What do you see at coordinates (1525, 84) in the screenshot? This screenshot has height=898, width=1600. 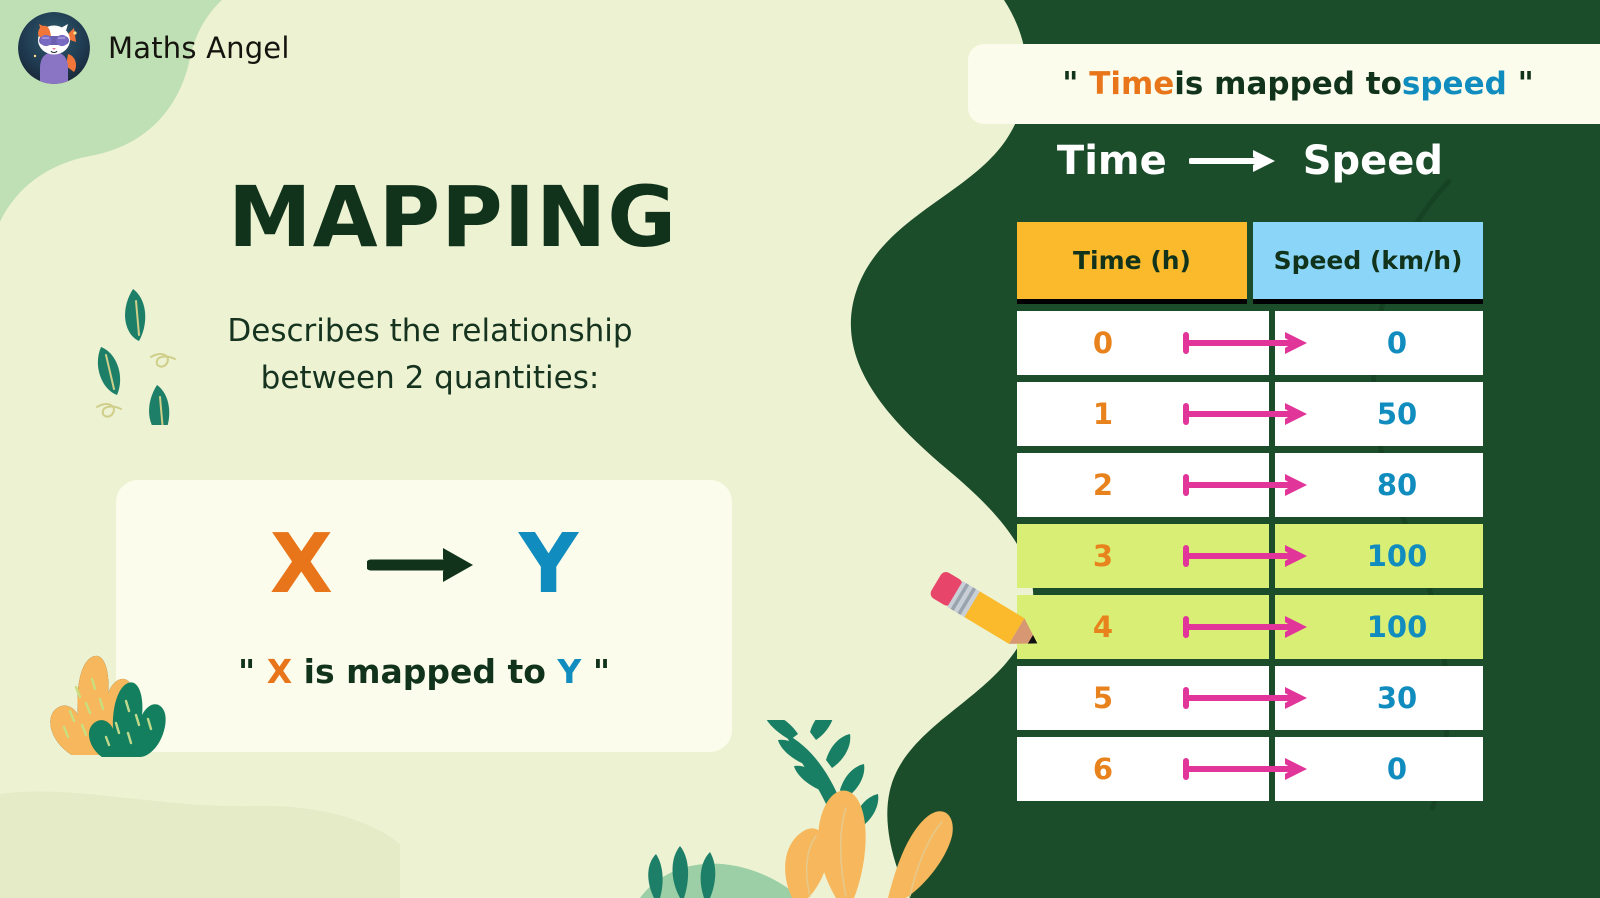 I see `banner-close-mark: "` at bounding box center [1525, 84].